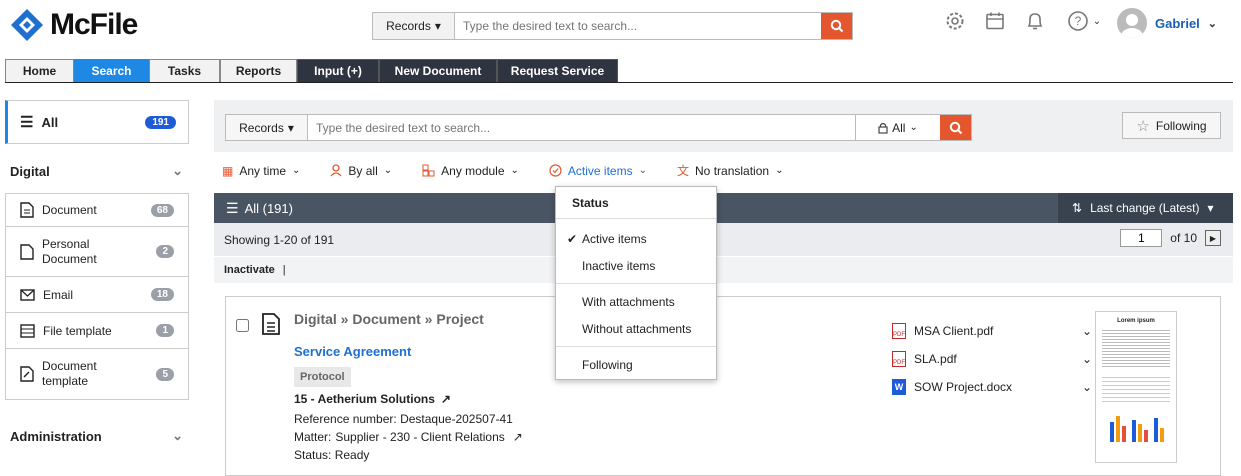 This screenshot has height=476, width=1241. I want to click on preview-title: Lorem ipsum, so click(1136, 321).